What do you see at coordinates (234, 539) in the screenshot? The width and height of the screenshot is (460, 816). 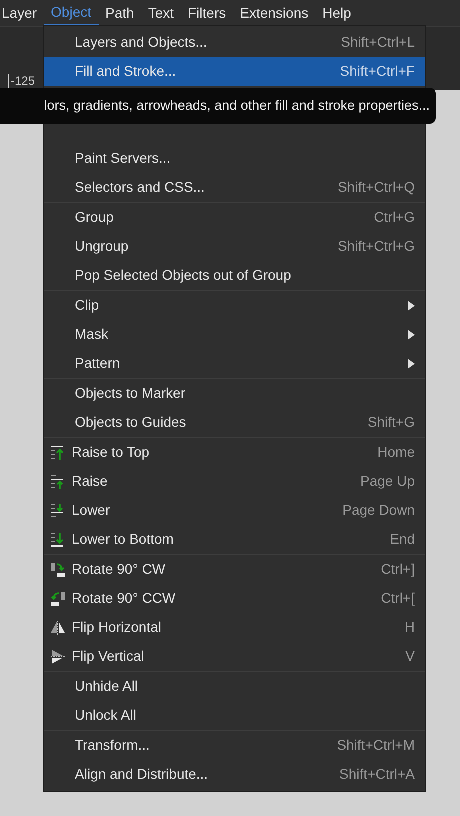 I see `menu-item: Lower to Bottom End` at bounding box center [234, 539].